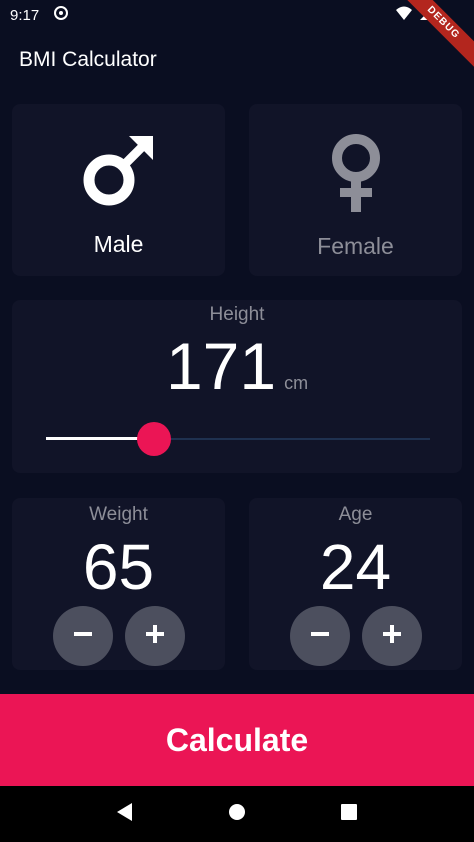 Image resolution: width=474 pixels, height=842 pixels. I want to click on male-icon, so click(119, 160).